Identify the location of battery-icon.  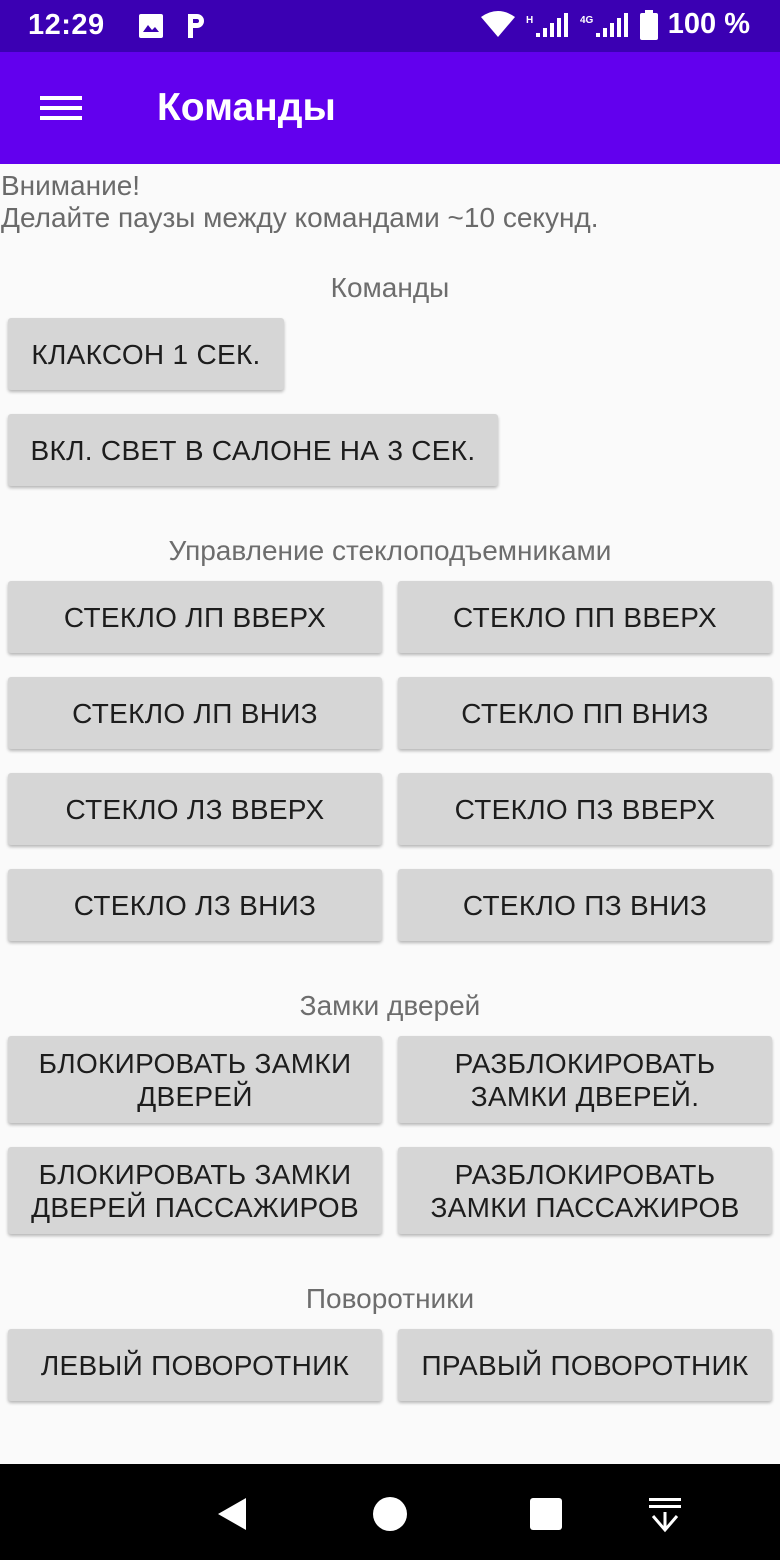
(648, 24).